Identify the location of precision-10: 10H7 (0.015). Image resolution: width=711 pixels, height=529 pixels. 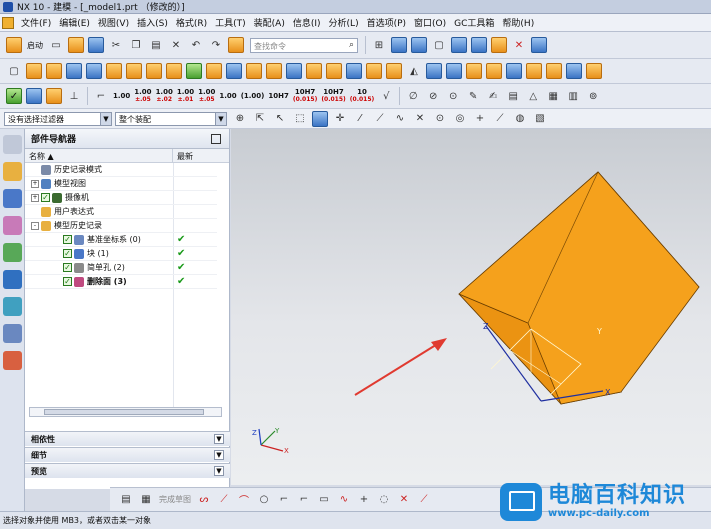
(333, 96).